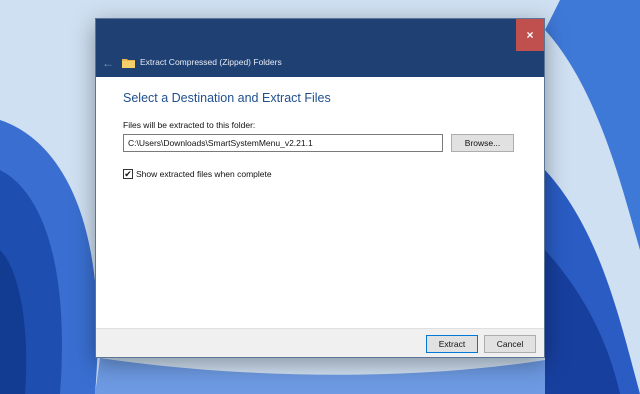 The width and height of the screenshot is (640, 394). Describe the element at coordinates (211, 62) in the screenshot. I see `wizard-title: Extract Compressed (Zipped) Folders` at that location.